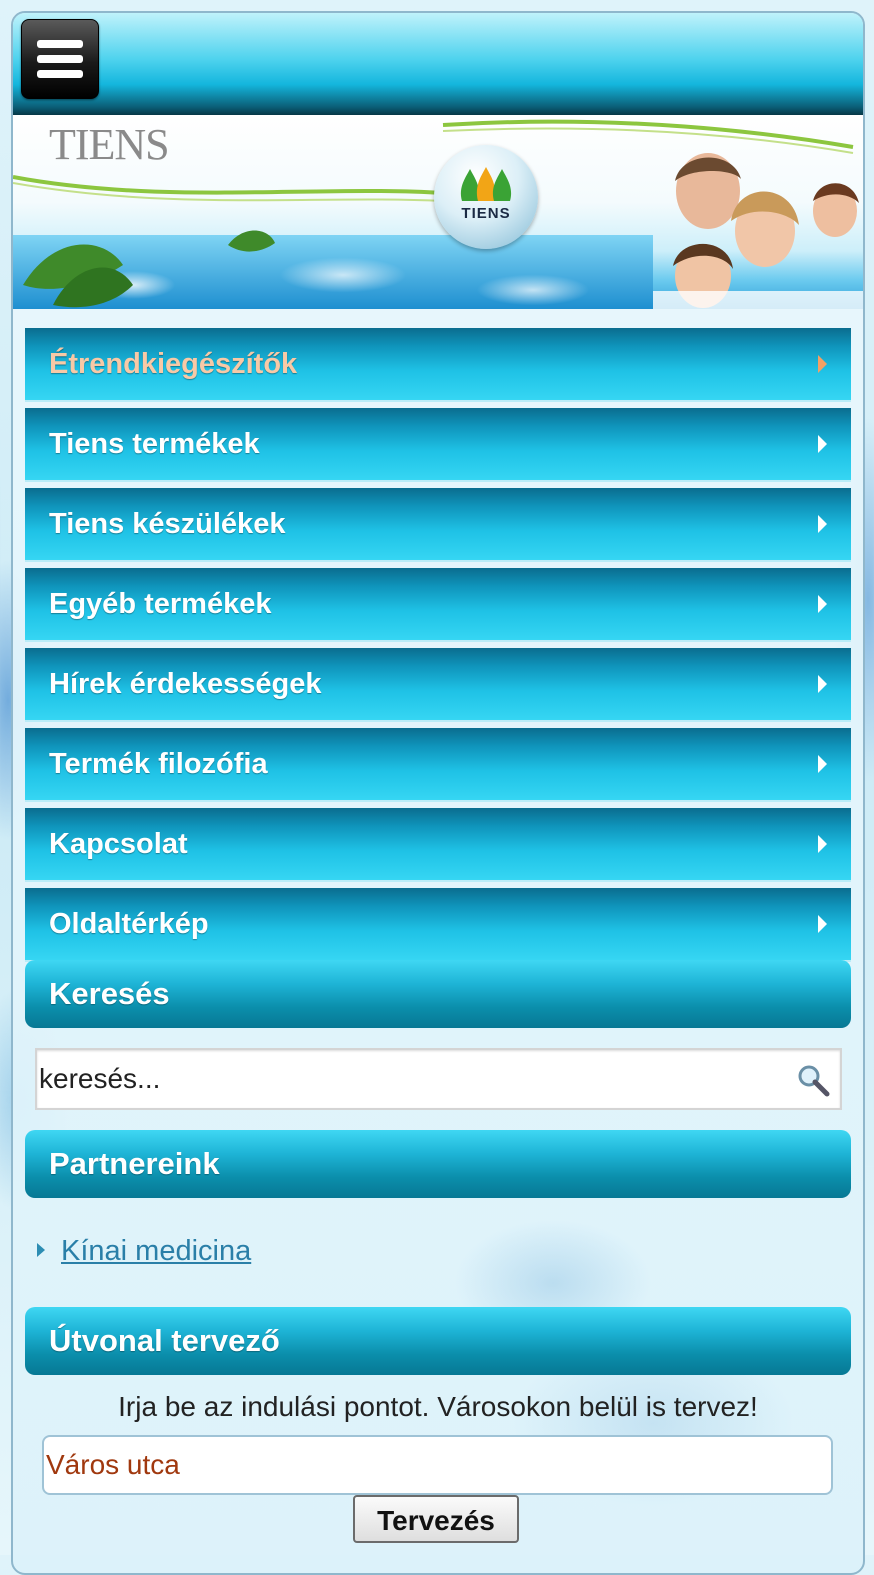 Image resolution: width=874 pixels, height=1575 pixels. What do you see at coordinates (437, 1465) in the screenshot?
I see `route-start-input: Város utca` at bounding box center [437, 1465].